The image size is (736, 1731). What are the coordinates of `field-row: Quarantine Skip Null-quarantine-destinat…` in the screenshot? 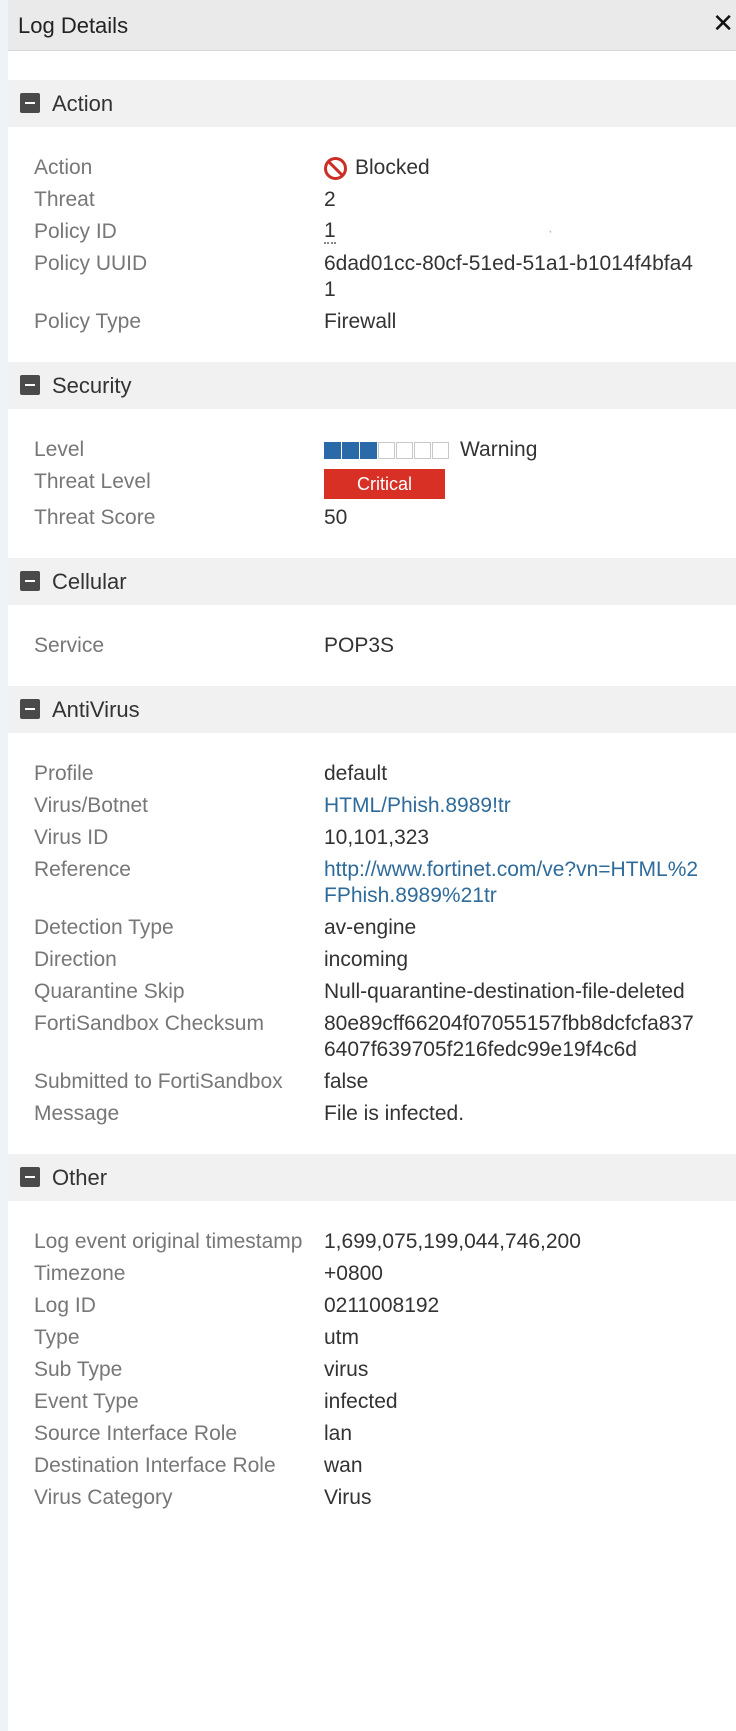 It's located at (372, 992).